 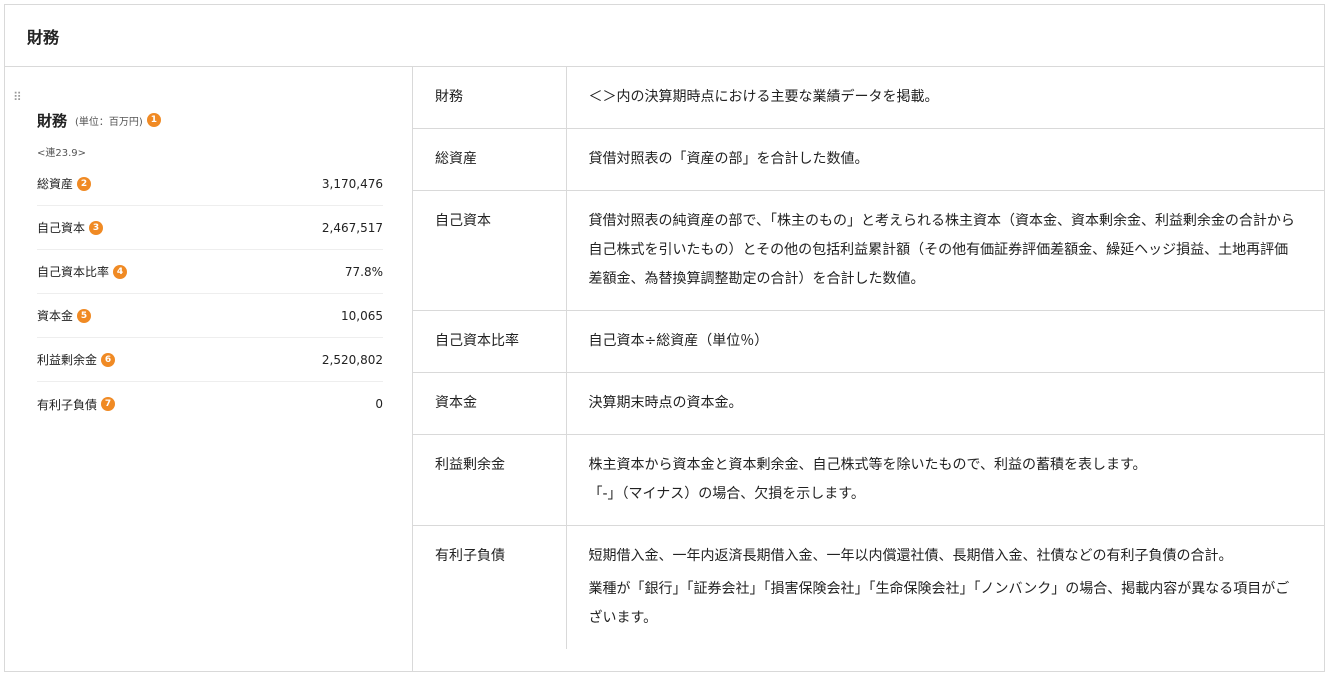 I want to click on panel-header: 財務, so click(x=664, y=36).